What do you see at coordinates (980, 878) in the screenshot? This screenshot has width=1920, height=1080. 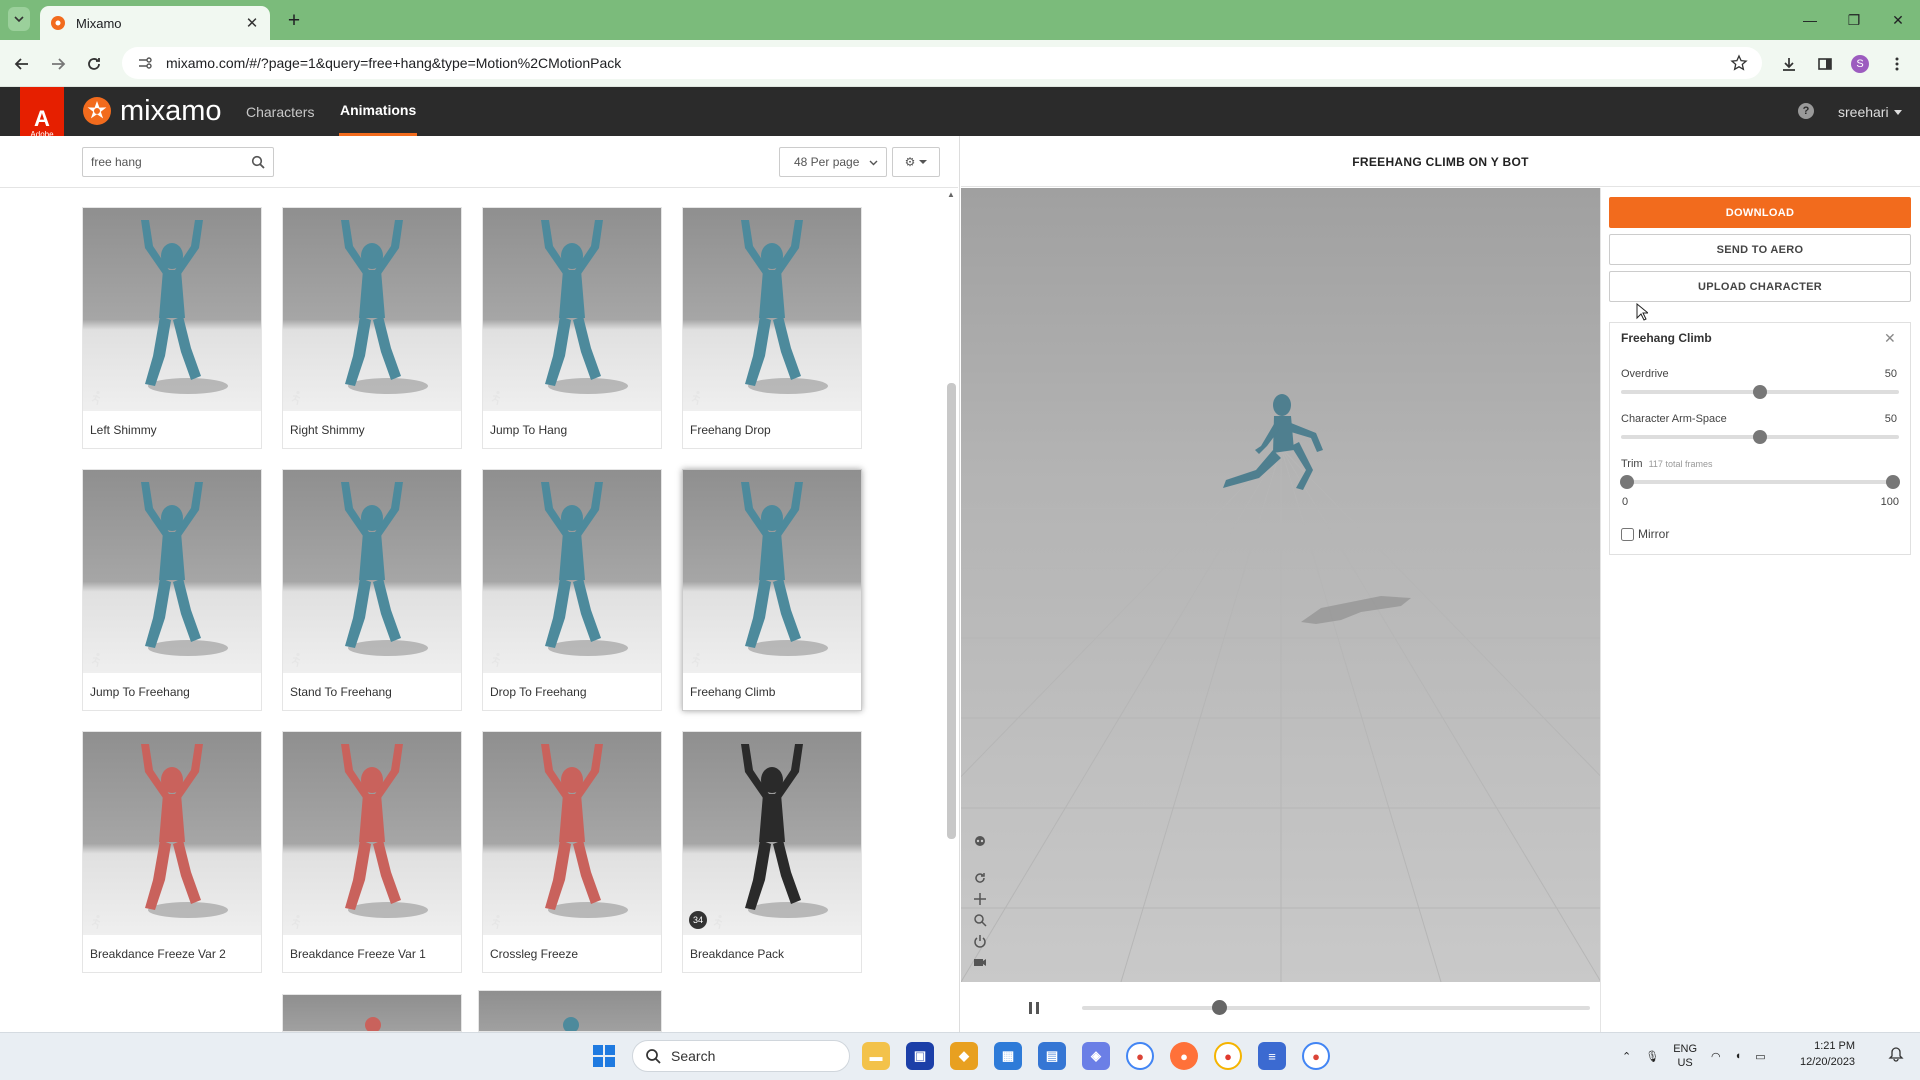 I see `rotate-icon` at bounding box center [980, 878].